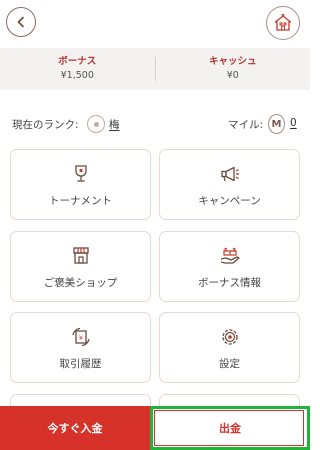  What do you see at coordinates (155, 125) in the screenshot?
I see `rank-row: 現在のランク: 梅 マイル: M 0` at bounding box center [155, 125].